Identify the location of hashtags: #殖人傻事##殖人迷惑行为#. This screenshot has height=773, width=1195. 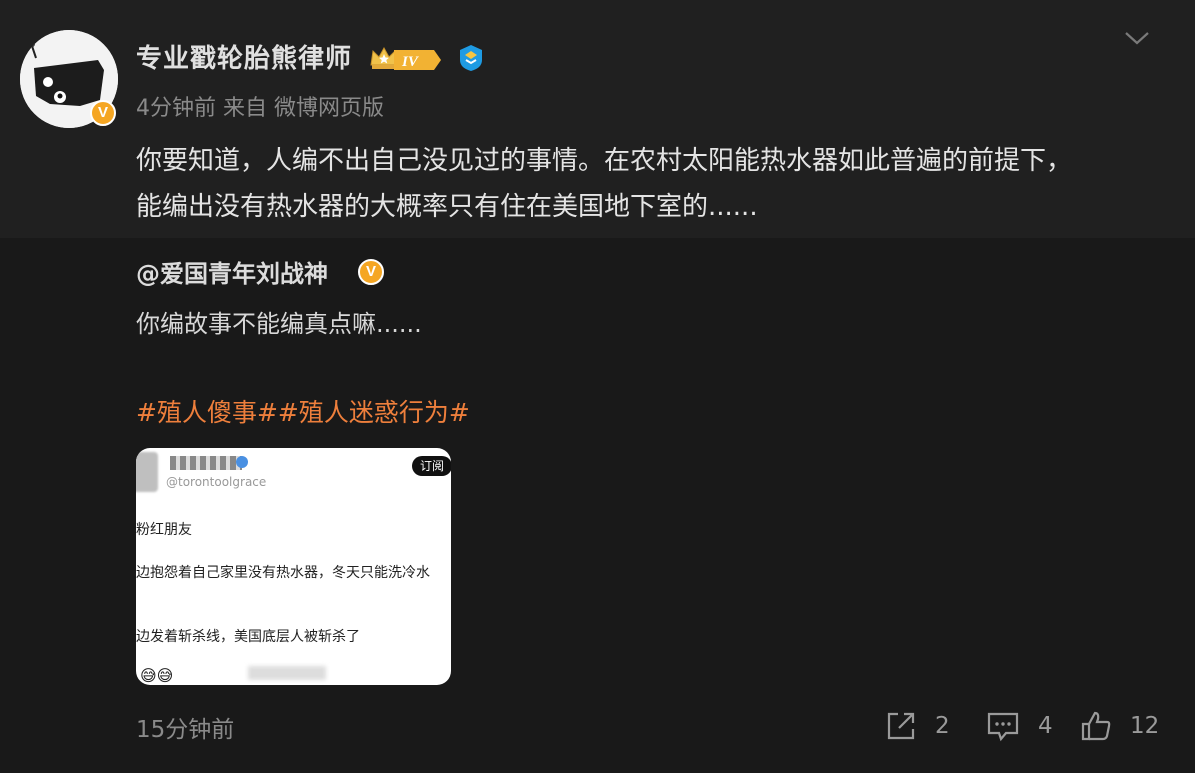
(303, 411).